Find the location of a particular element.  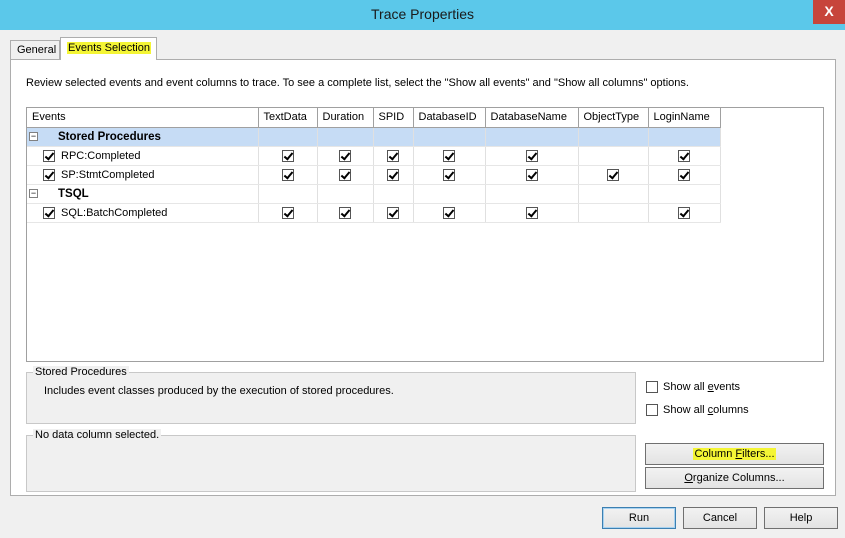

show-all-events-checkbox is located at coordinates (652, 387).